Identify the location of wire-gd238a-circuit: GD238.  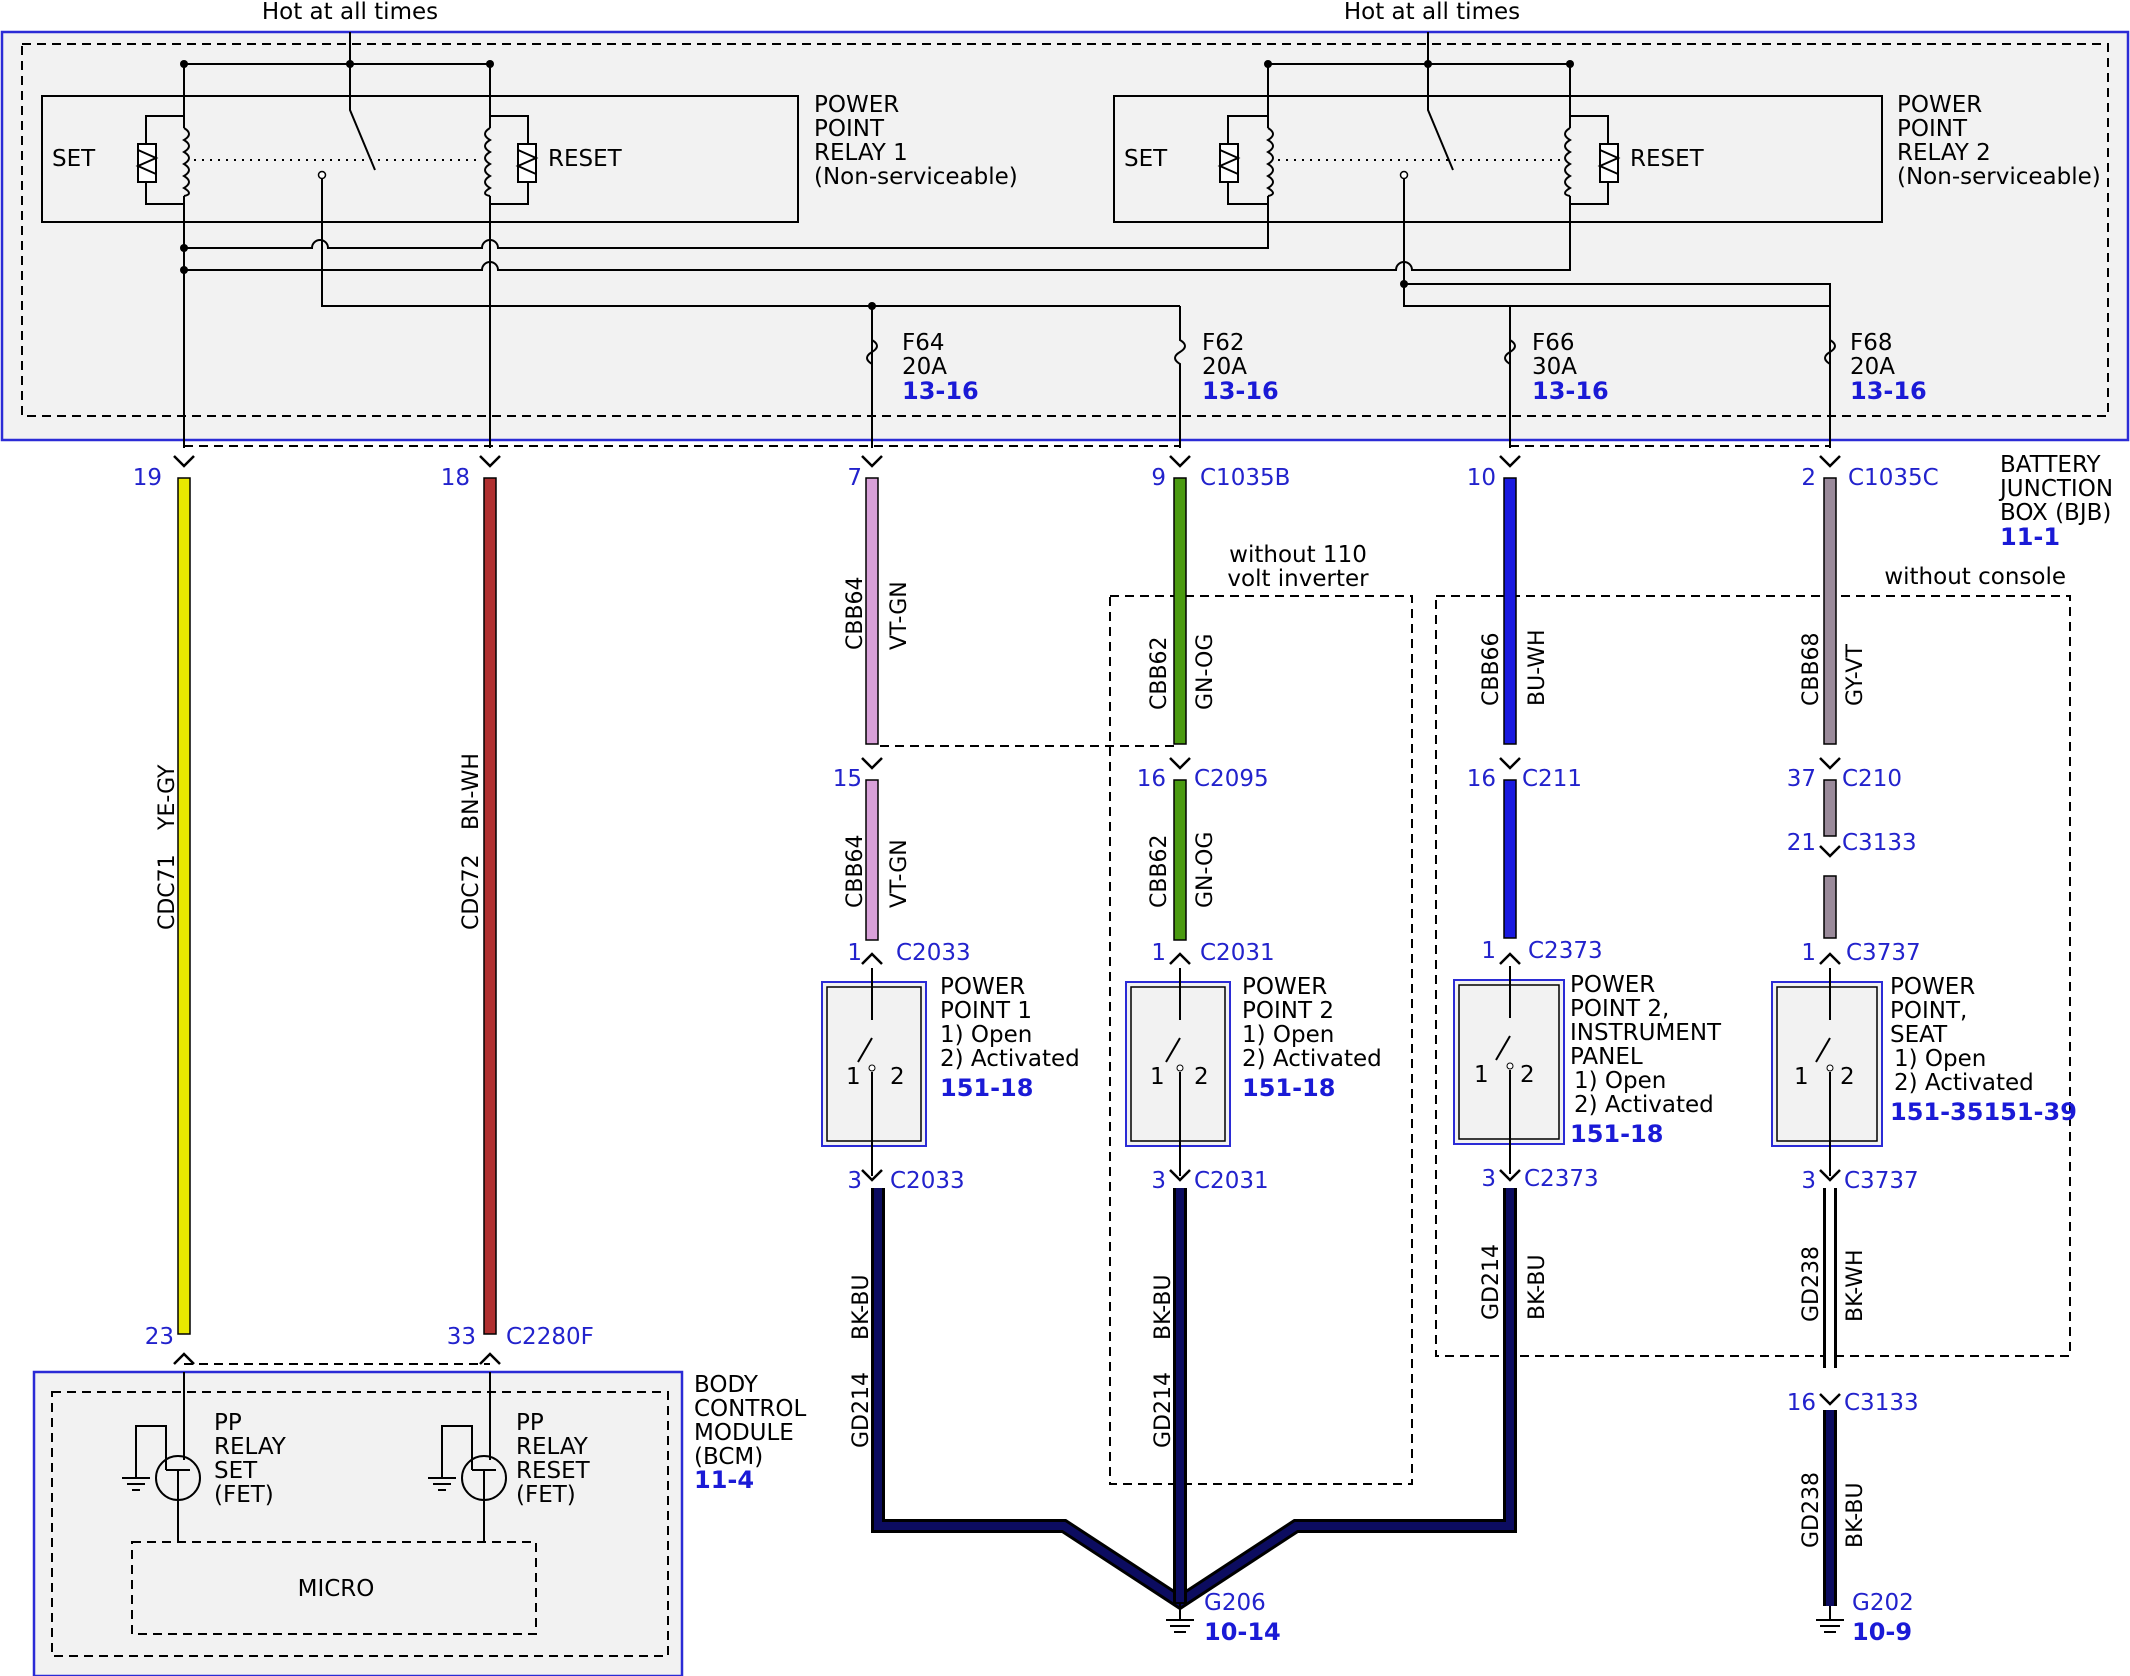
(1811, 1284).